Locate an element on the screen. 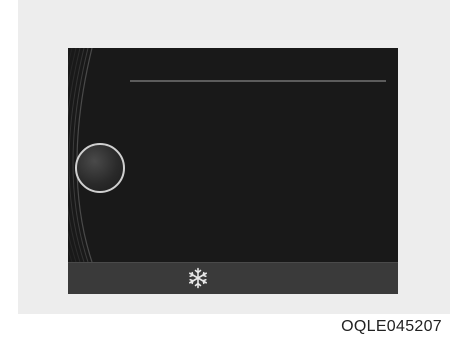 The image size is (450, 342). divider-line is located at coordinates (258, 81).